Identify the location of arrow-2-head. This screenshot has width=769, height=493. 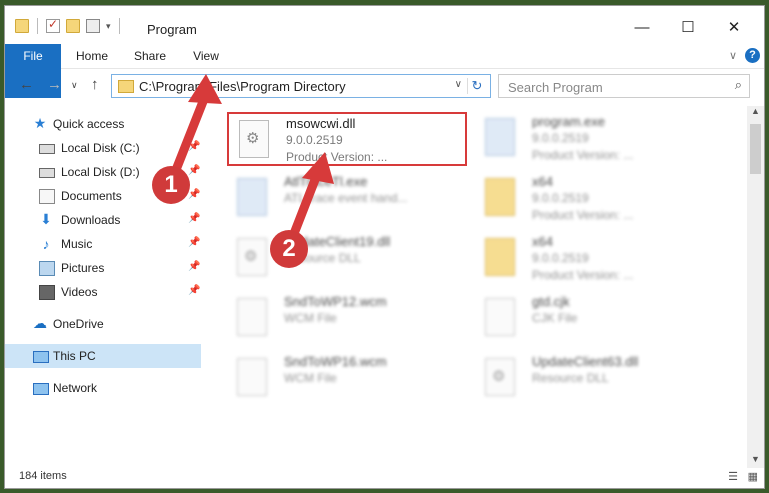
(318, 168).